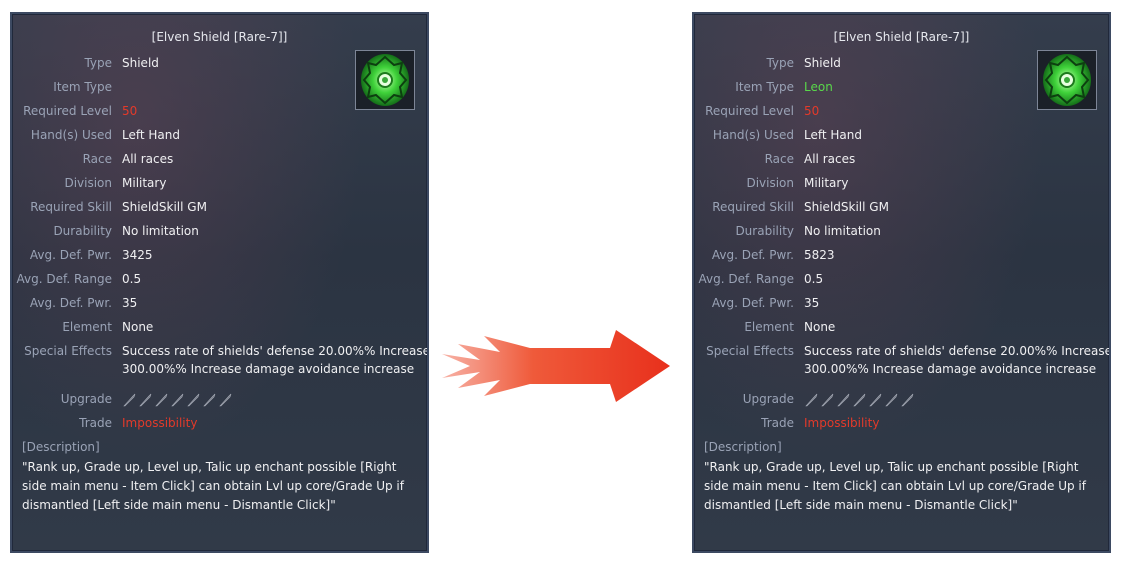 The height and width of the screenshot is (567, 1135). What do you see at coordinates (846, 207) in the screenshot?
I see `stat-value: ShieldSkill GM` at bounding box center [846, 207].